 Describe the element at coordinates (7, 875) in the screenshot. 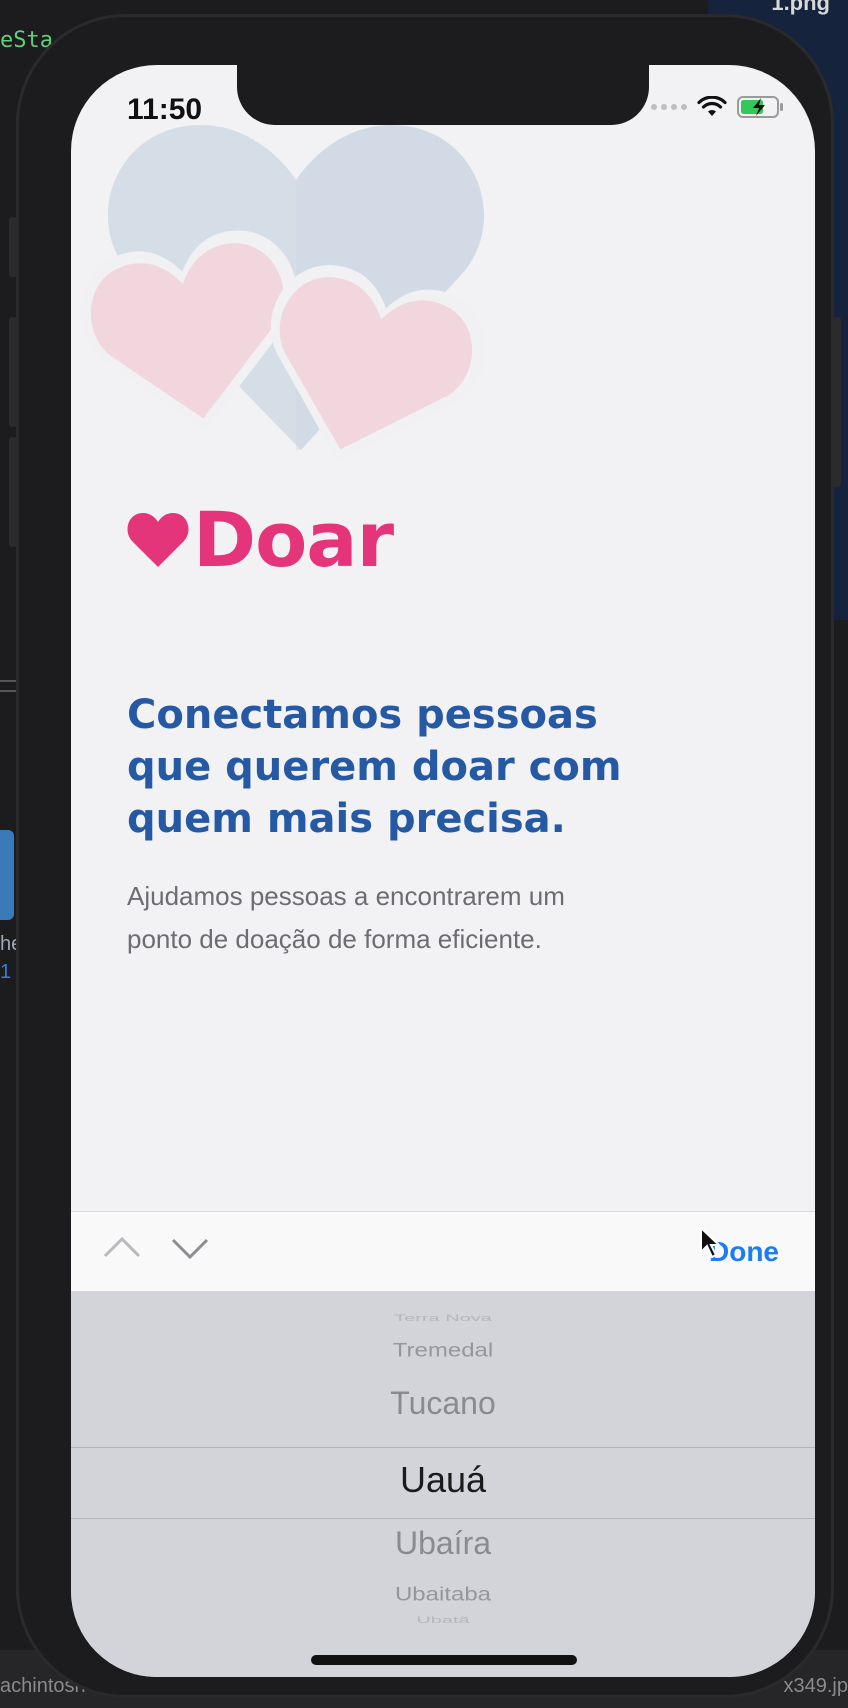

I see `folder-icon` at that location.